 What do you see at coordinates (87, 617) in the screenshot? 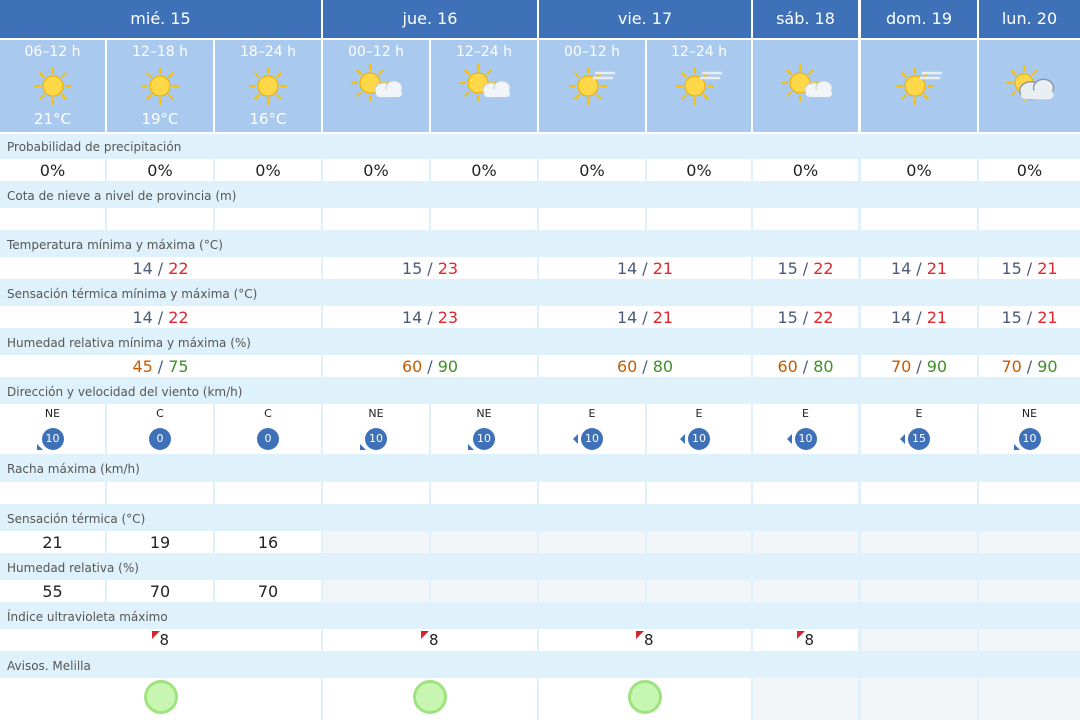
I see `row-label: Índice ultravioleta máximo` at bounding box center [87, 617].